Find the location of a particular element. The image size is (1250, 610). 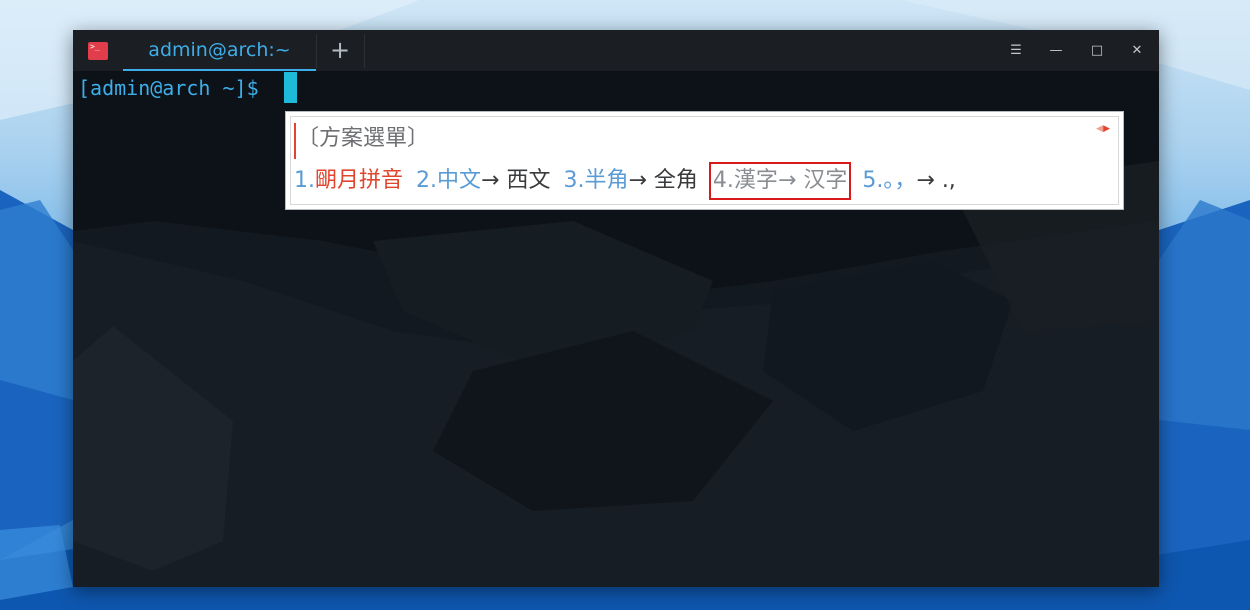

menu-button: ☰ is located at coordinates (1016, 51).